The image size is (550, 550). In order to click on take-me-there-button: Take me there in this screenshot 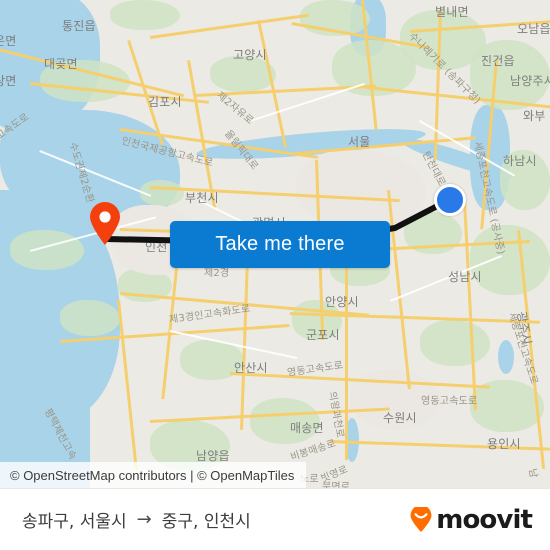, I will do `click(280, 244)`.